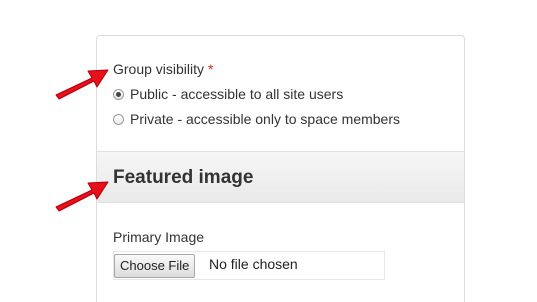  Describe the element at coordinates (159, 237) in the screenshot. I see `primary-image-label: Primary Image` at that location.